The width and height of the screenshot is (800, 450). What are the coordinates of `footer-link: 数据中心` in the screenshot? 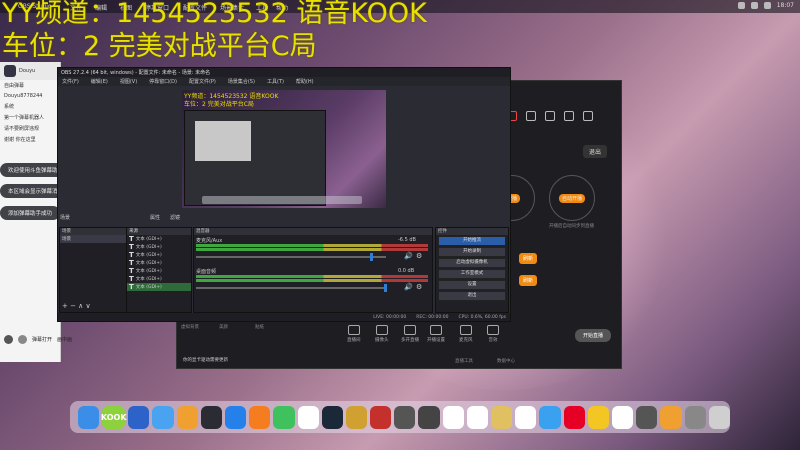 It's located at (506, 361).